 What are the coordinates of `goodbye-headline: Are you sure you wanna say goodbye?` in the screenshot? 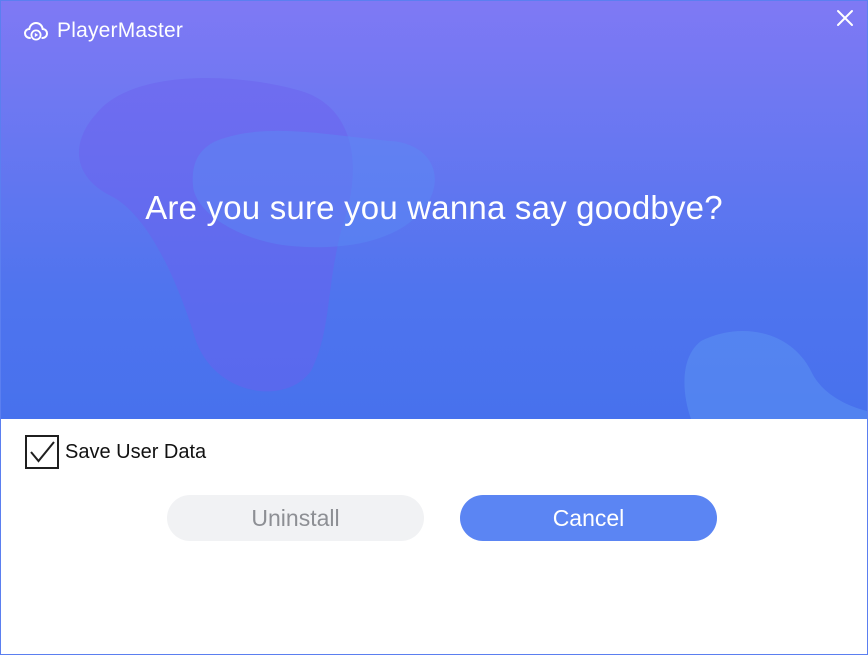 It's located at (434, 207).